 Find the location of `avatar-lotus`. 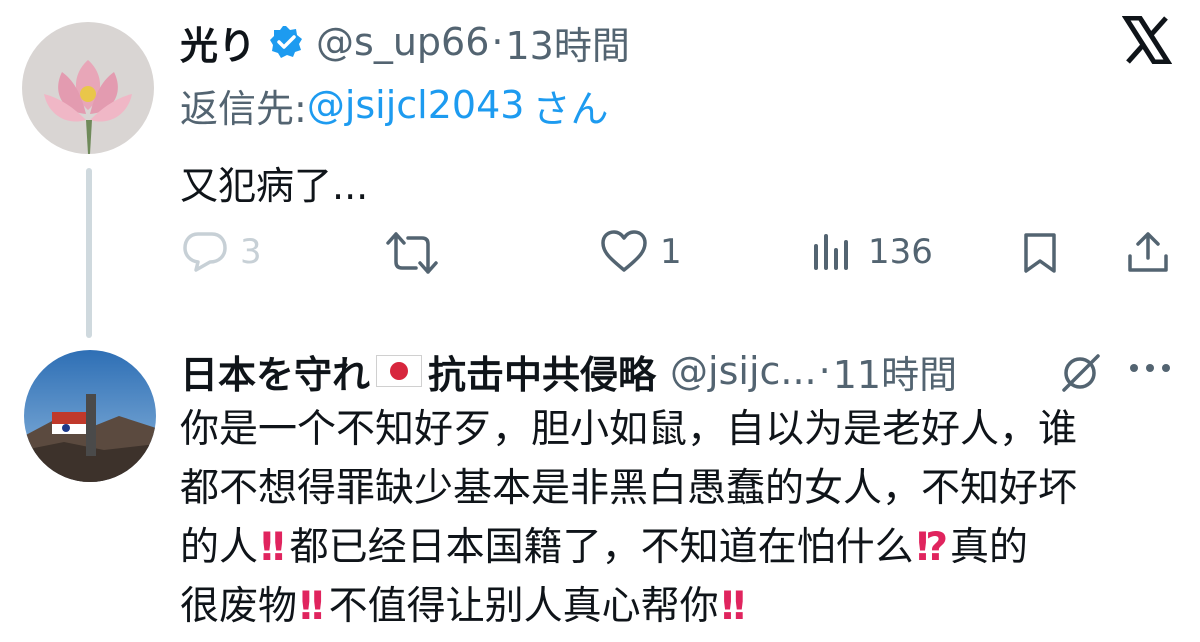

avatar-lotus is located at coordinates (88, 88).